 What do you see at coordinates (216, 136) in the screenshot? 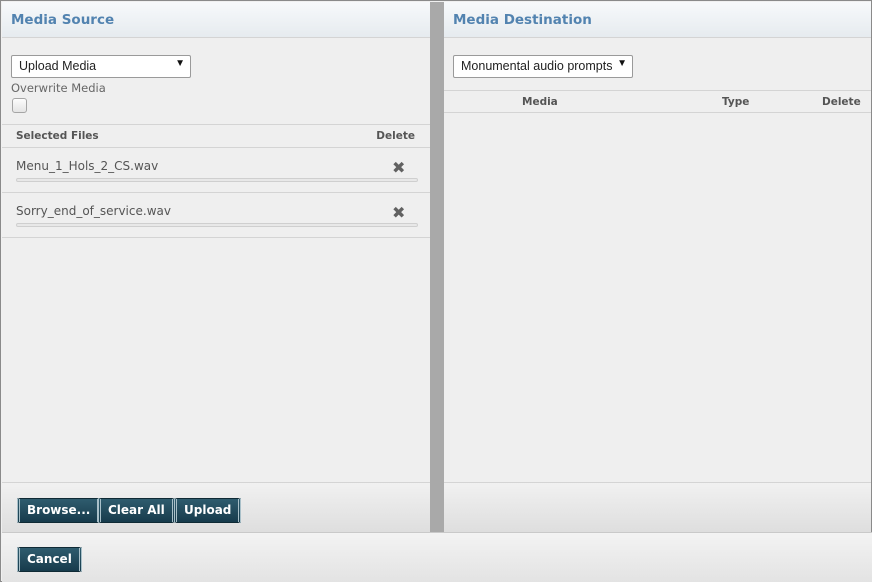
I see `selected-files-header: Selected Files Delete` at bounding box center [216, 136].